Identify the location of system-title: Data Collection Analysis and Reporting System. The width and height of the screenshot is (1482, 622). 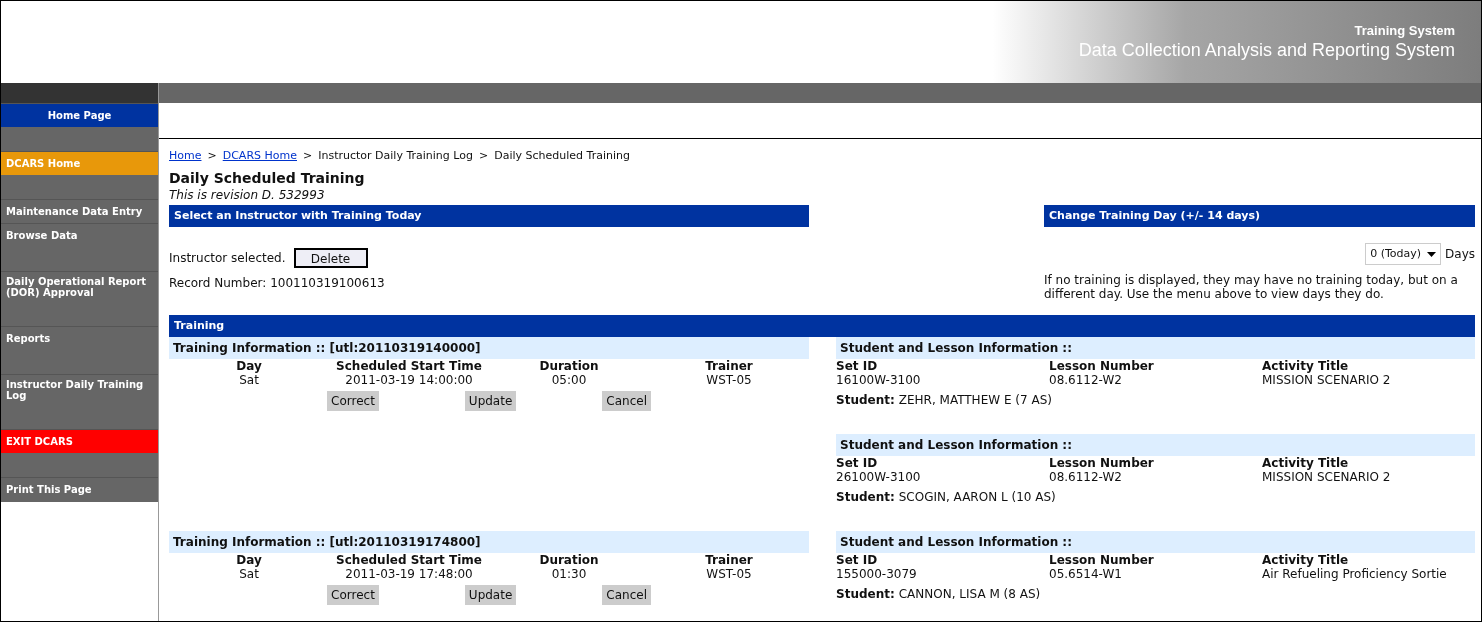
(1266, 50).